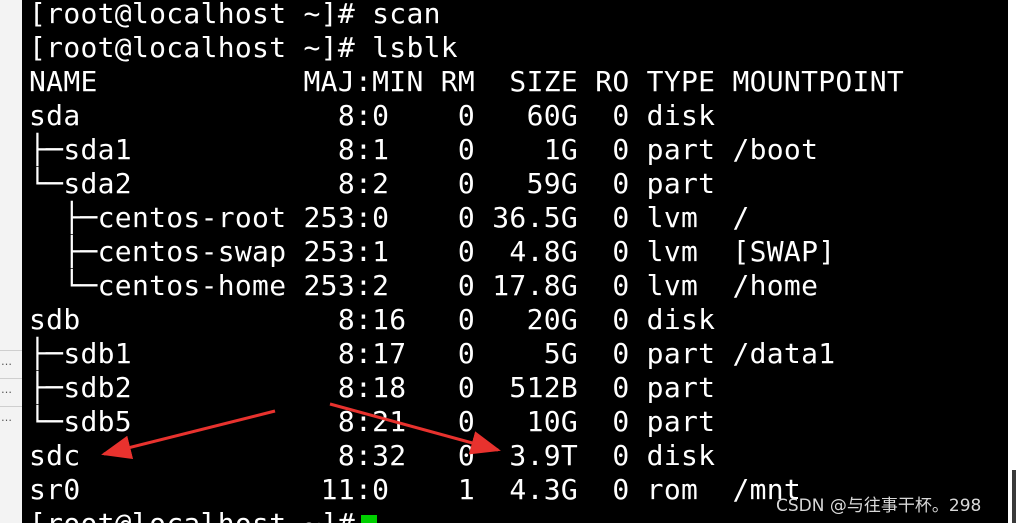 This screenshot has height=523, width=1019. I want to click on arrow-to-sdc-name, so click(188, 434).